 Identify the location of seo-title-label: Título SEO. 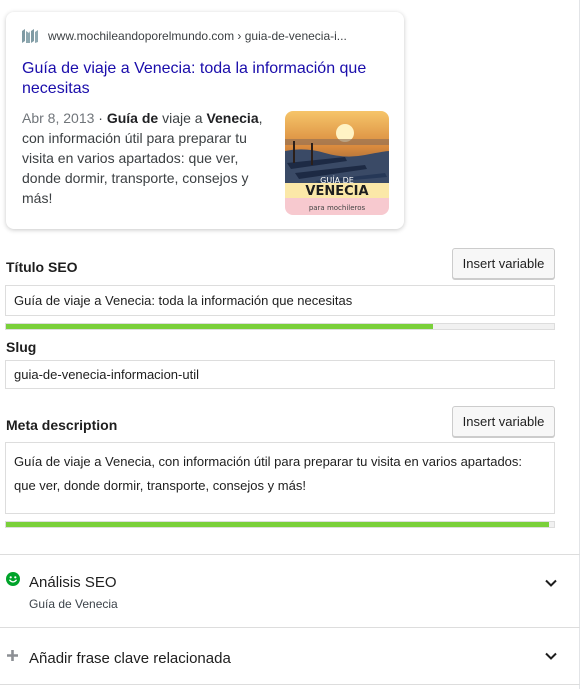
(42, 267).